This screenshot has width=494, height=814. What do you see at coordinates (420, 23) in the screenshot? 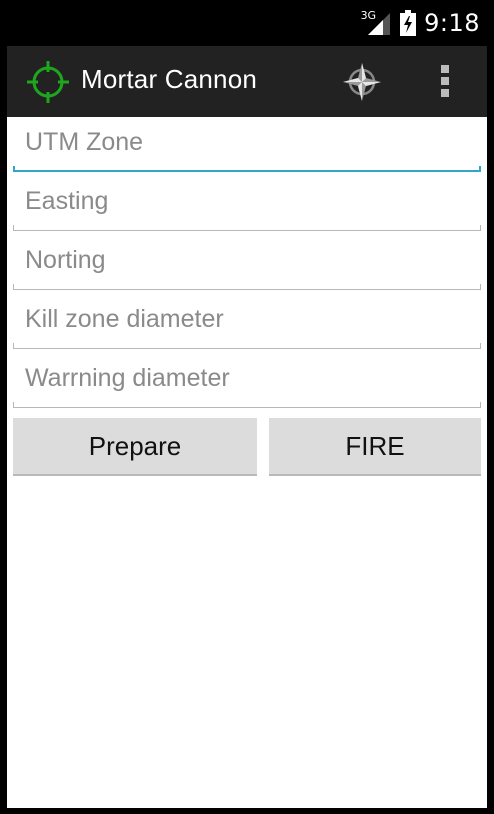
I see `status-icons: 3G 9:18` at bounding box center [420, 23].